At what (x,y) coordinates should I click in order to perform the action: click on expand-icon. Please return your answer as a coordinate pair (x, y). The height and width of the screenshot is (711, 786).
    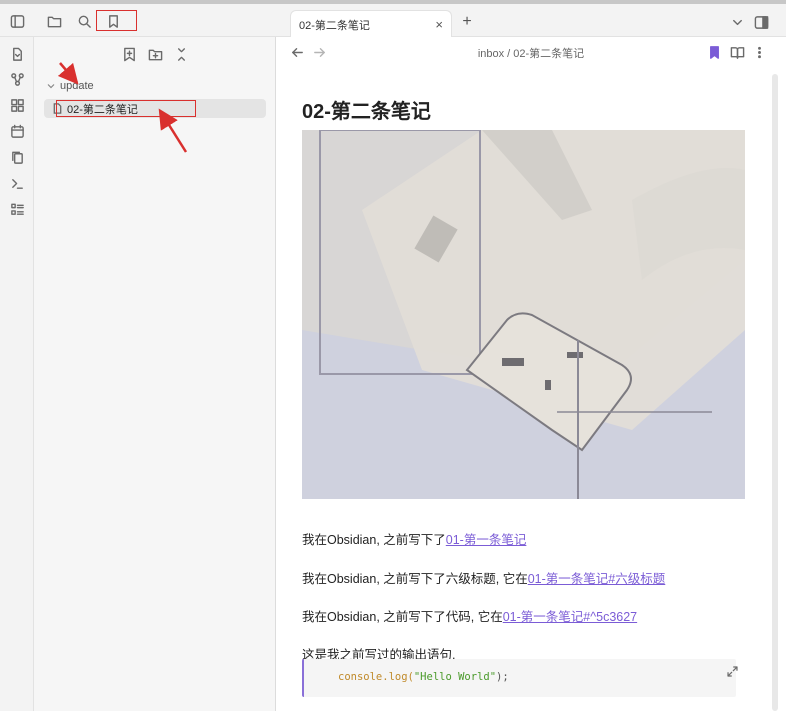
    Looking at the image, I should click on (732, 671).